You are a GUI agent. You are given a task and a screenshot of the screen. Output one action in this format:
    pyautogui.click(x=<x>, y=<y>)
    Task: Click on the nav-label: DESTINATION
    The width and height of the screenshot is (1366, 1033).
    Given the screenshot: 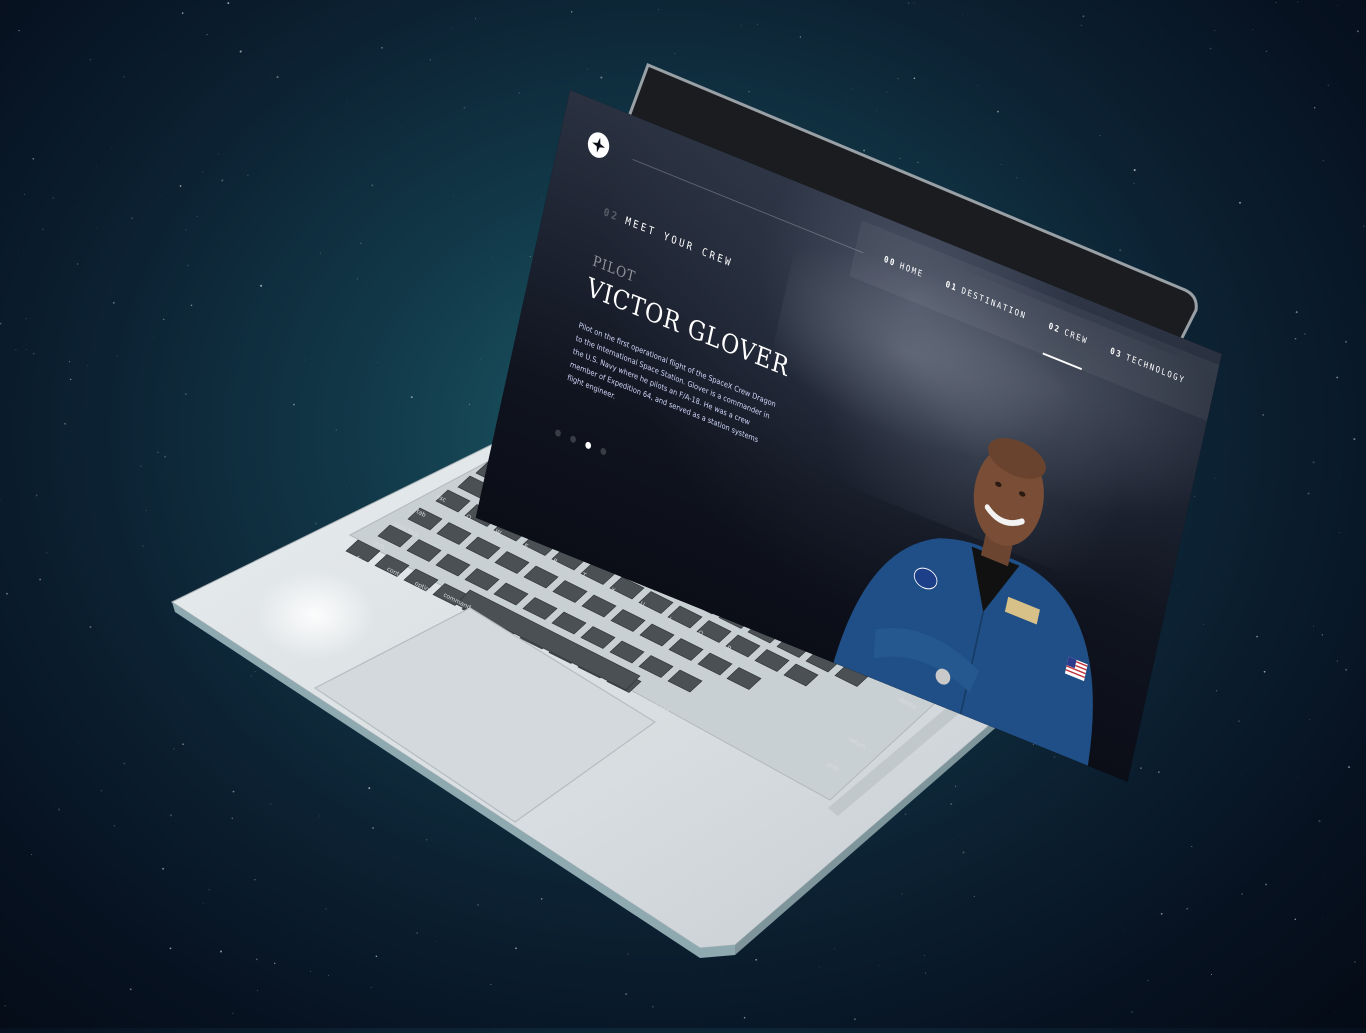 What is the action you would take?
    pyautogui.click(x=993, y=304)
    